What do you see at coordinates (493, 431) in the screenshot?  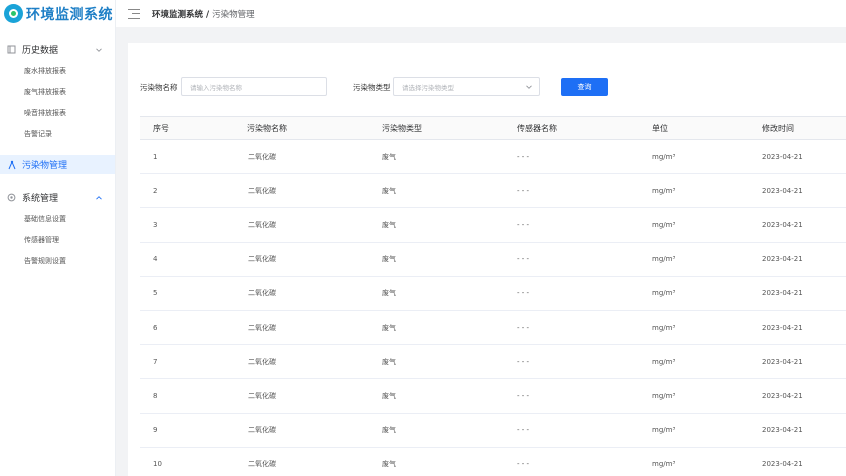 I see `table-row: 9 二氧化碳 废气 - - - mg/m³ 2023-04-21` at bounding box center [493, 431].